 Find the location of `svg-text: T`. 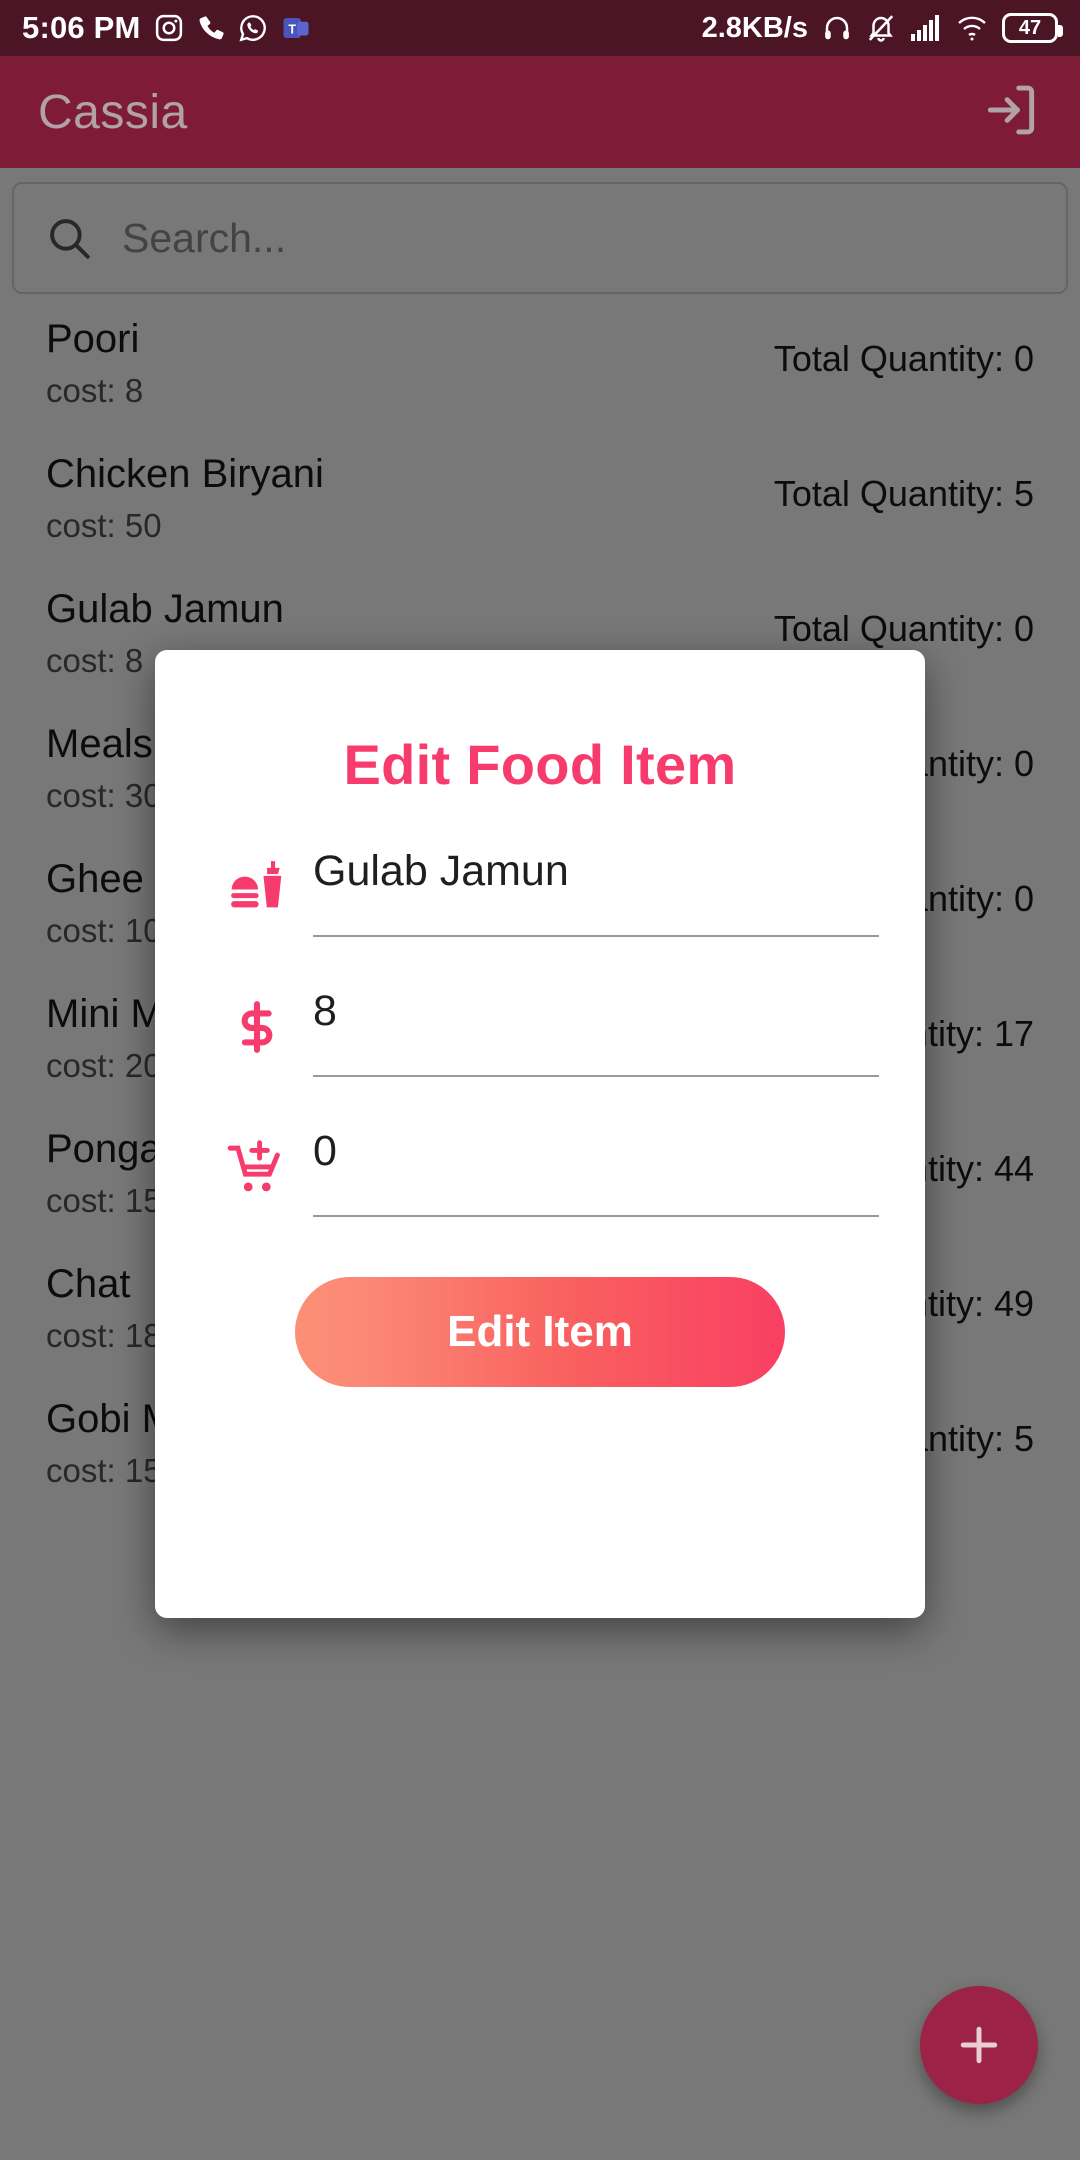

svg-text: T is located at coordinates (292, 30).